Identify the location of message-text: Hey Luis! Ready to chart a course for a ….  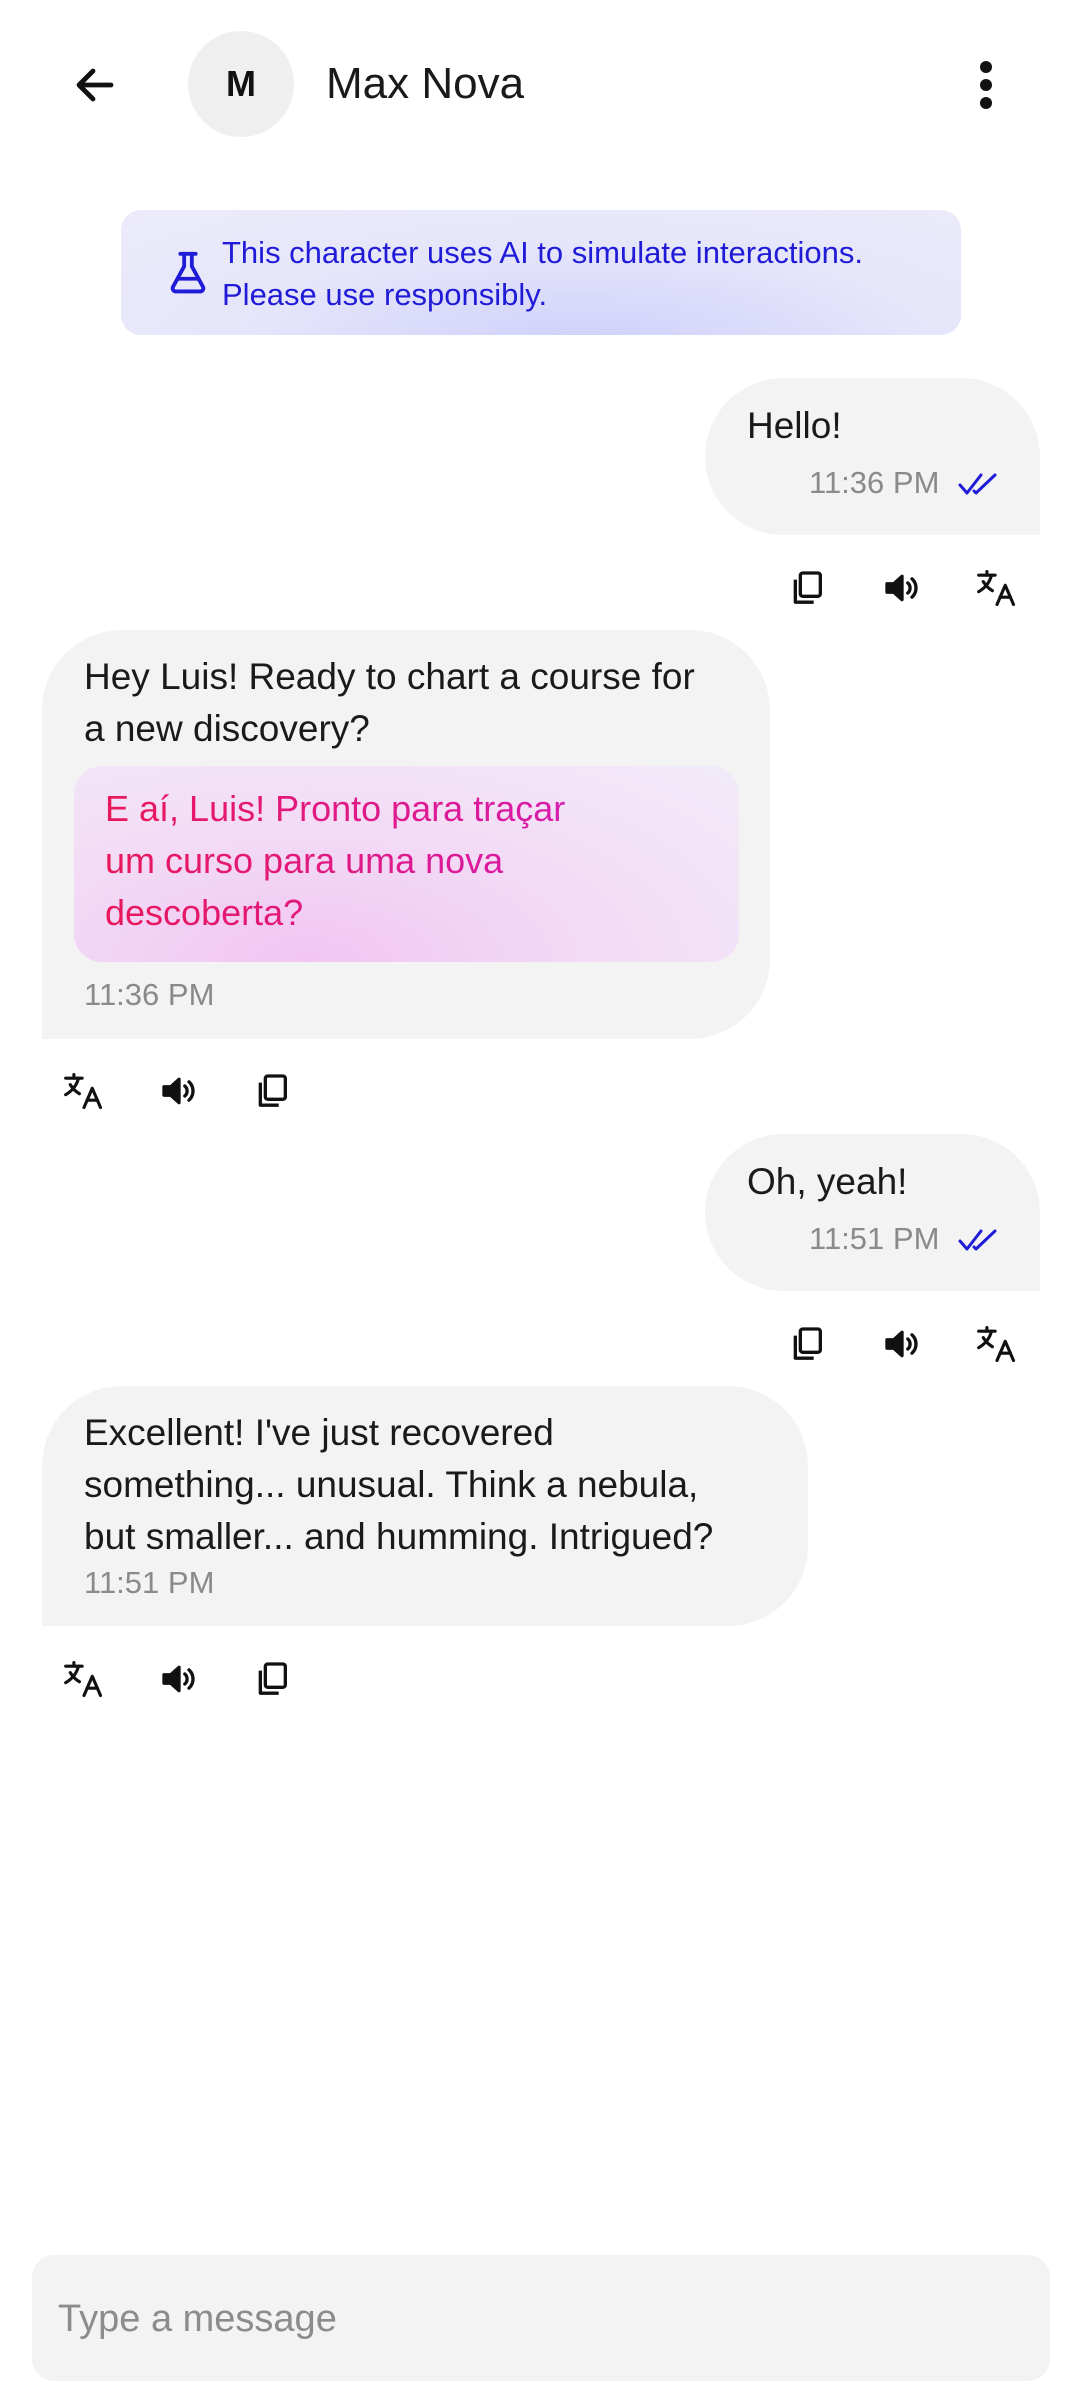
(414, 703).